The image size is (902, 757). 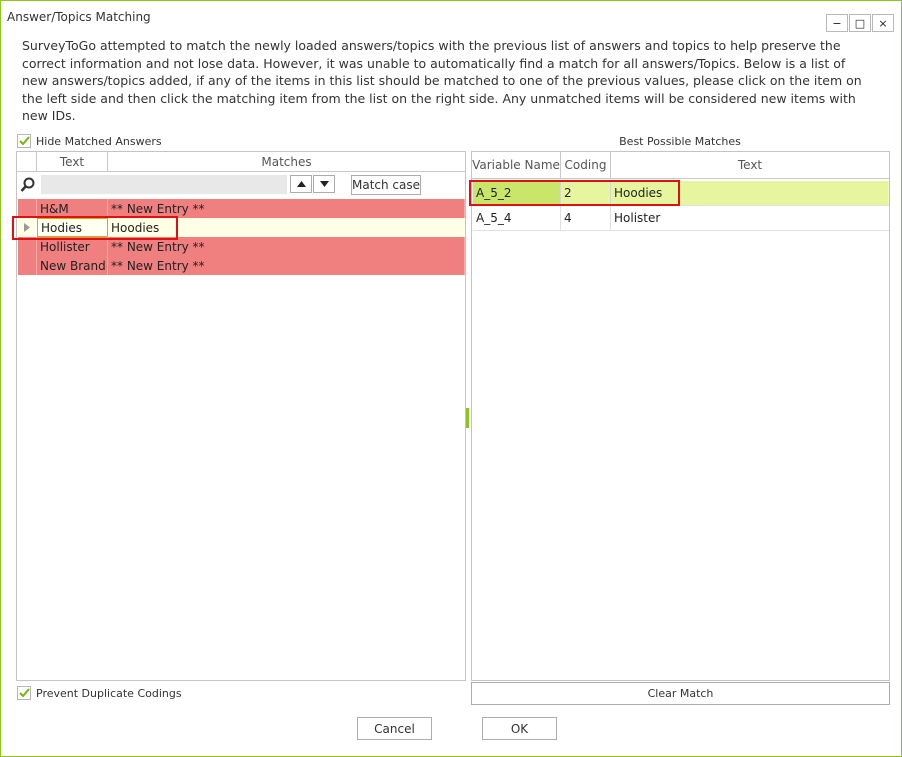 What do you see at coordinates (72, 246) in the screenshot?
I see `row-text-cell: Hollister` at bounding box center [72, 246].